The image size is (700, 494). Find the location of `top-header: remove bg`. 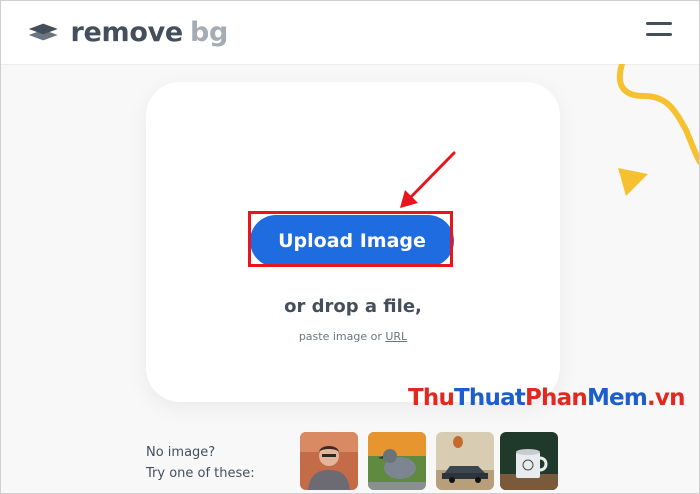

top-header: remove bg is located at coordinates (350, 32).